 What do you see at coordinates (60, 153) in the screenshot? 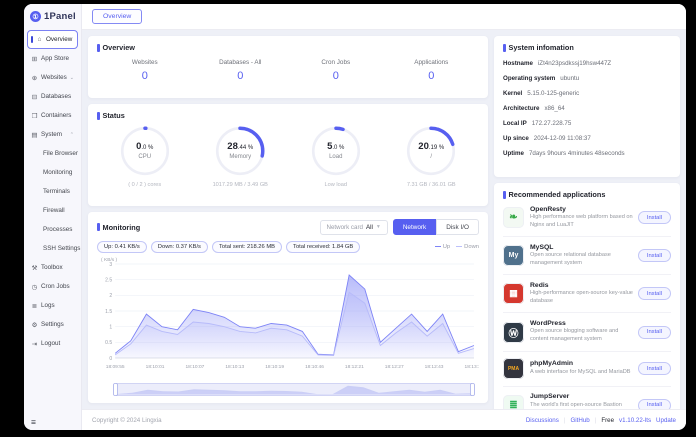
I see `sidebar-subitem-label: File Browser` at bounding box center [60, 153].